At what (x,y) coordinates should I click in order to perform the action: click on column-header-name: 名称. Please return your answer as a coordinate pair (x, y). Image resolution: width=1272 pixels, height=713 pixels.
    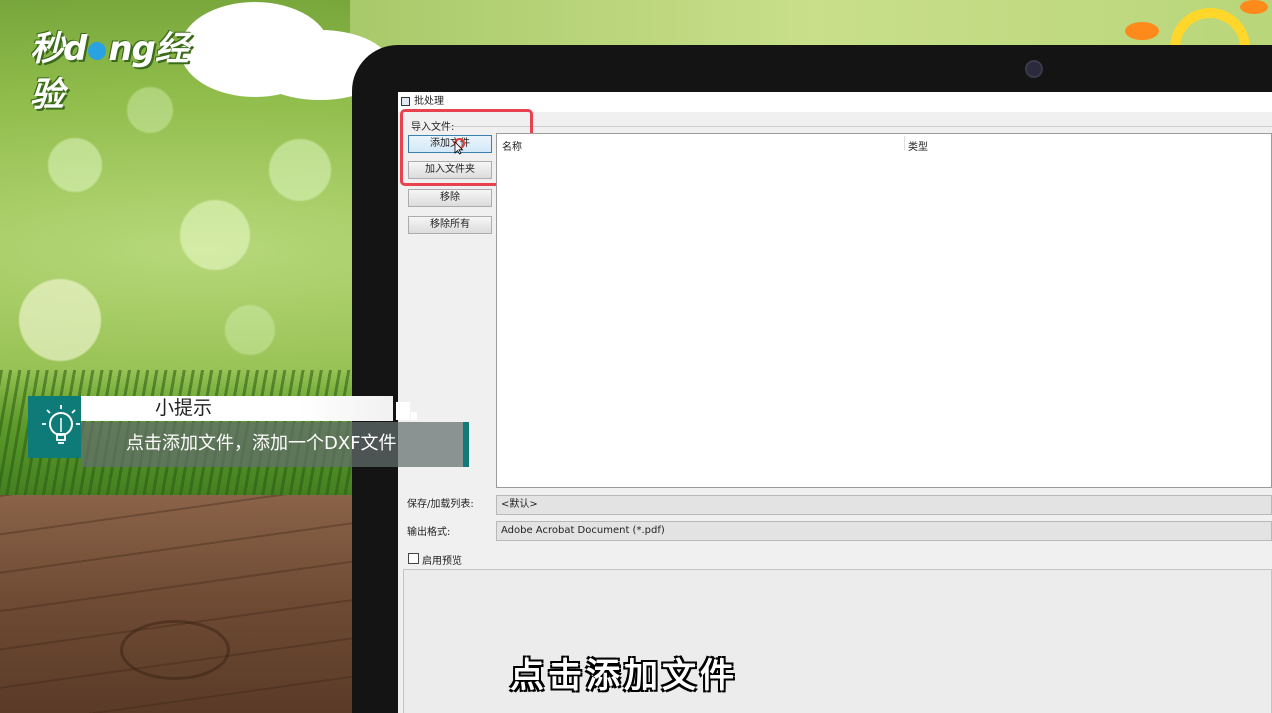
    Looking at the image, I should click on (512, 145).